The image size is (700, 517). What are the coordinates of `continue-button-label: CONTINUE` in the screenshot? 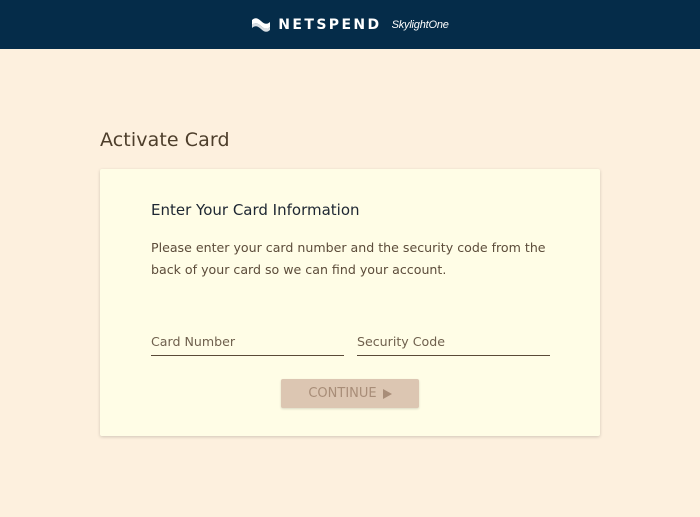 It's located at (342, 393).